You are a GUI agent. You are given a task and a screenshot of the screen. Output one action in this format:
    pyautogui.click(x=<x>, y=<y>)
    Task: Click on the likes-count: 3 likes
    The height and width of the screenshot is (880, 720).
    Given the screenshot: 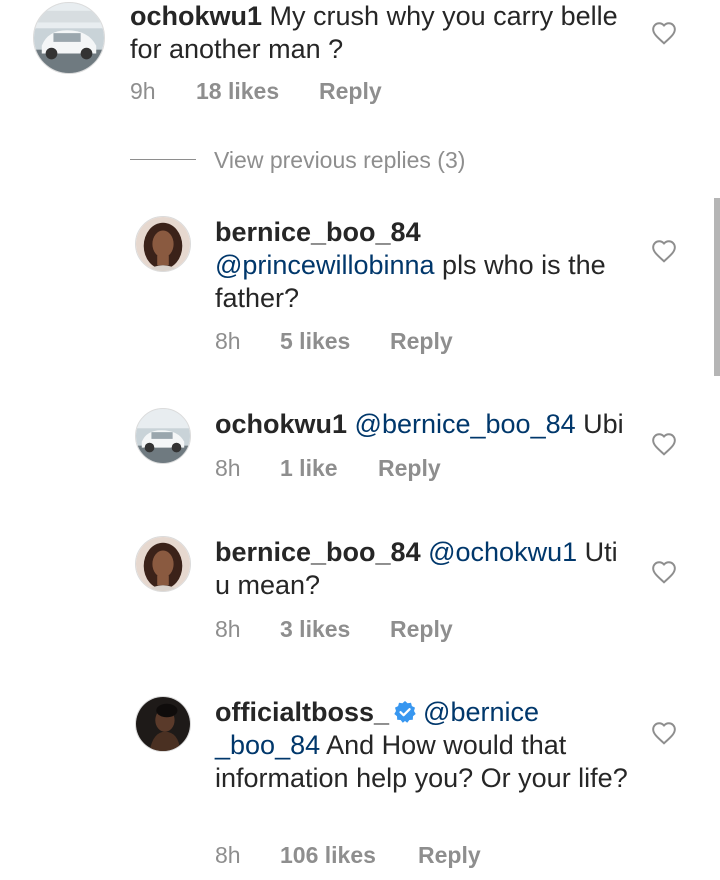 What is the action you would take?
    pyautogui.click(x=335, y=629)
    